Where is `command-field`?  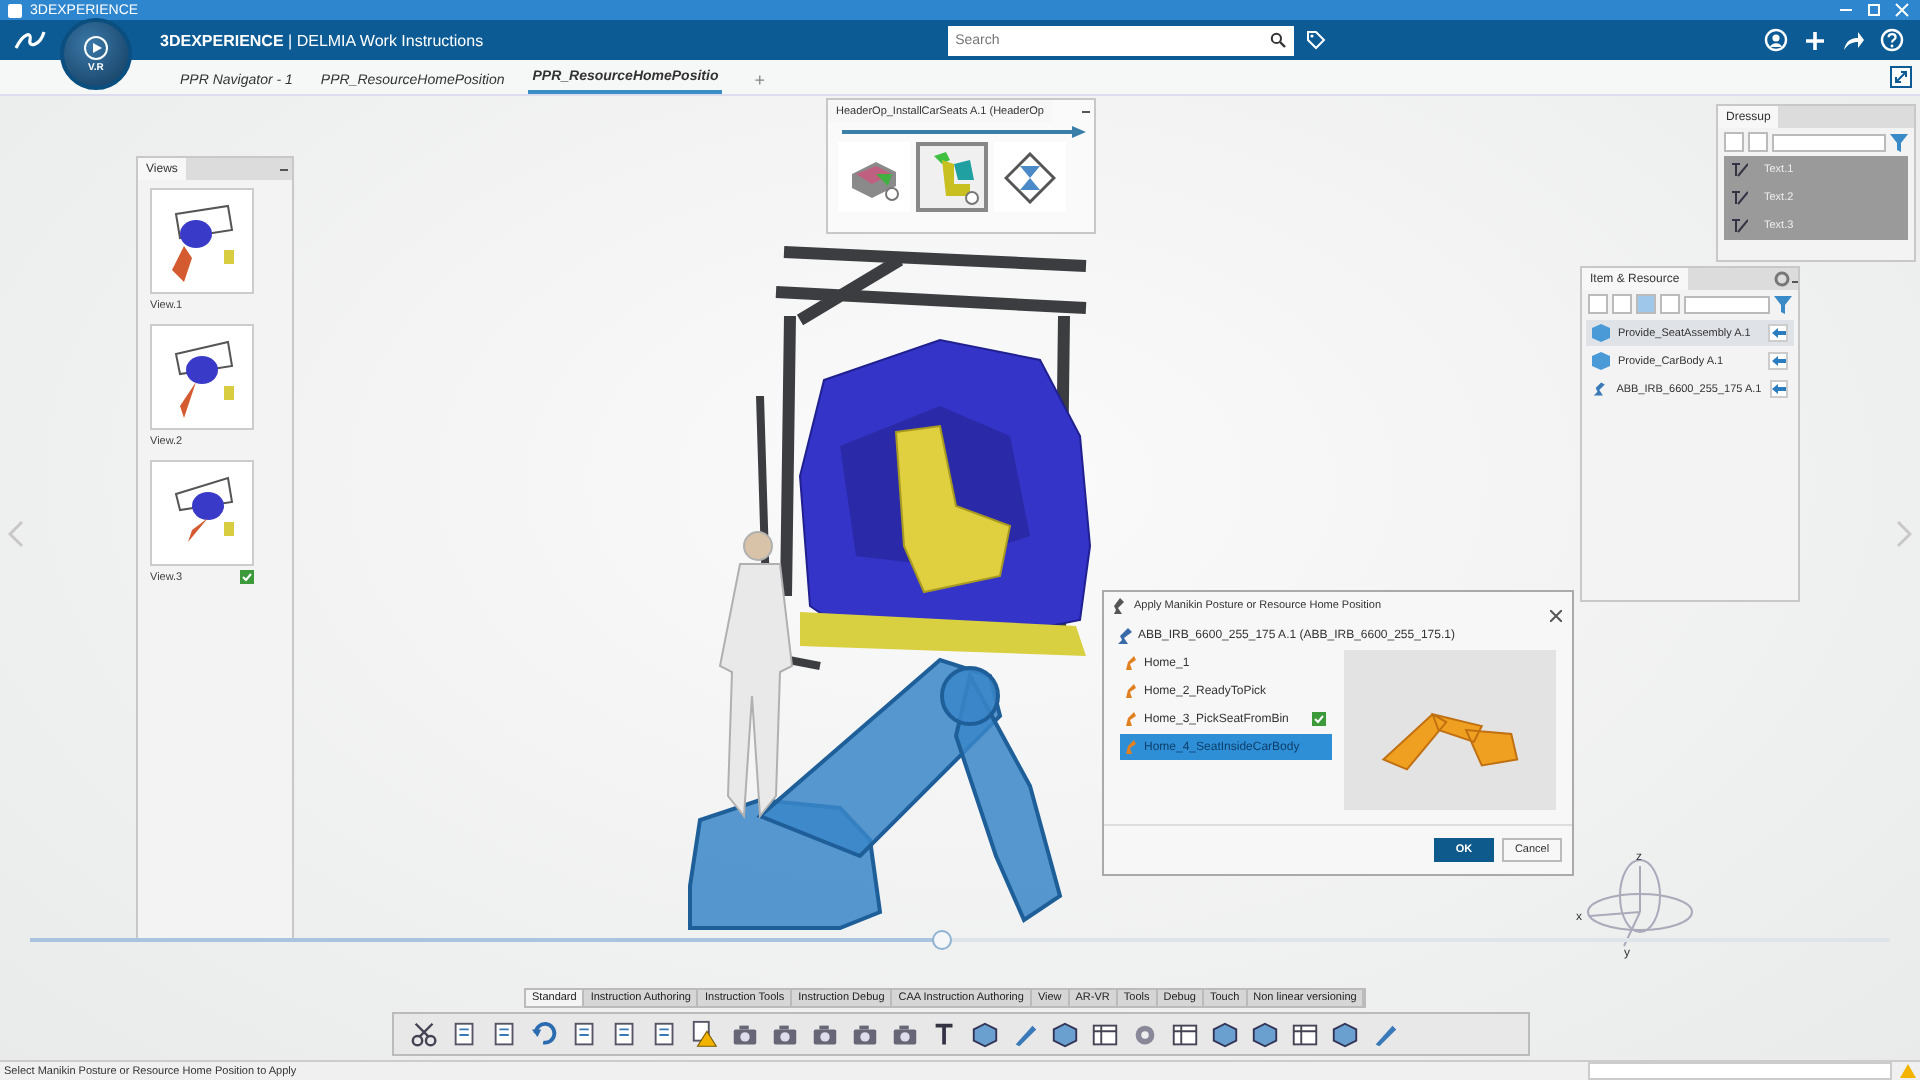
command-field is located at coordinates (1740, 1071).